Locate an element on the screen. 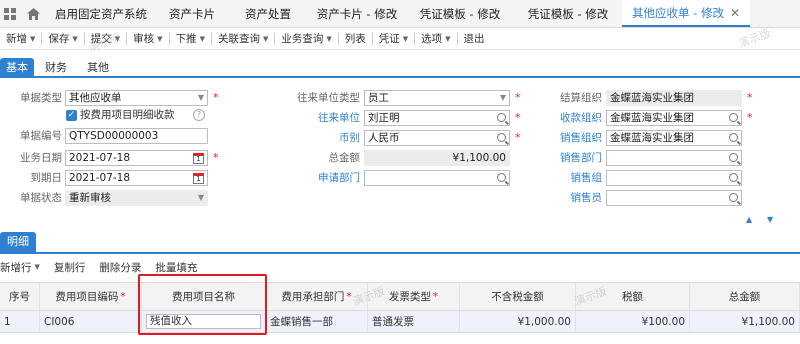 The height and width of the screenshot is (344, 800). tab-asset-card-edit: 资产卡片 - 修改 is located at coordinates (357, 13).